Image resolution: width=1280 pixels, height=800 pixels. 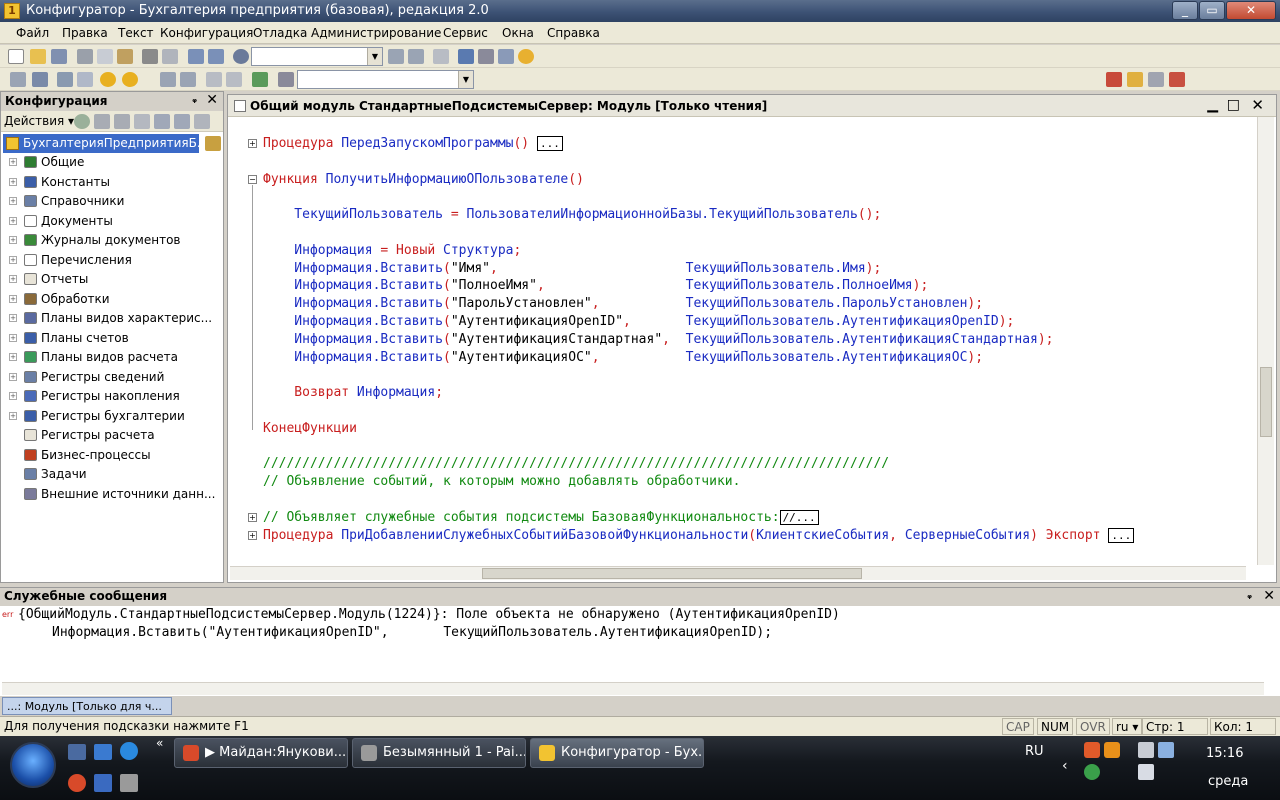 I want to click on tray-status-icon, so click(x=1092, y=772).